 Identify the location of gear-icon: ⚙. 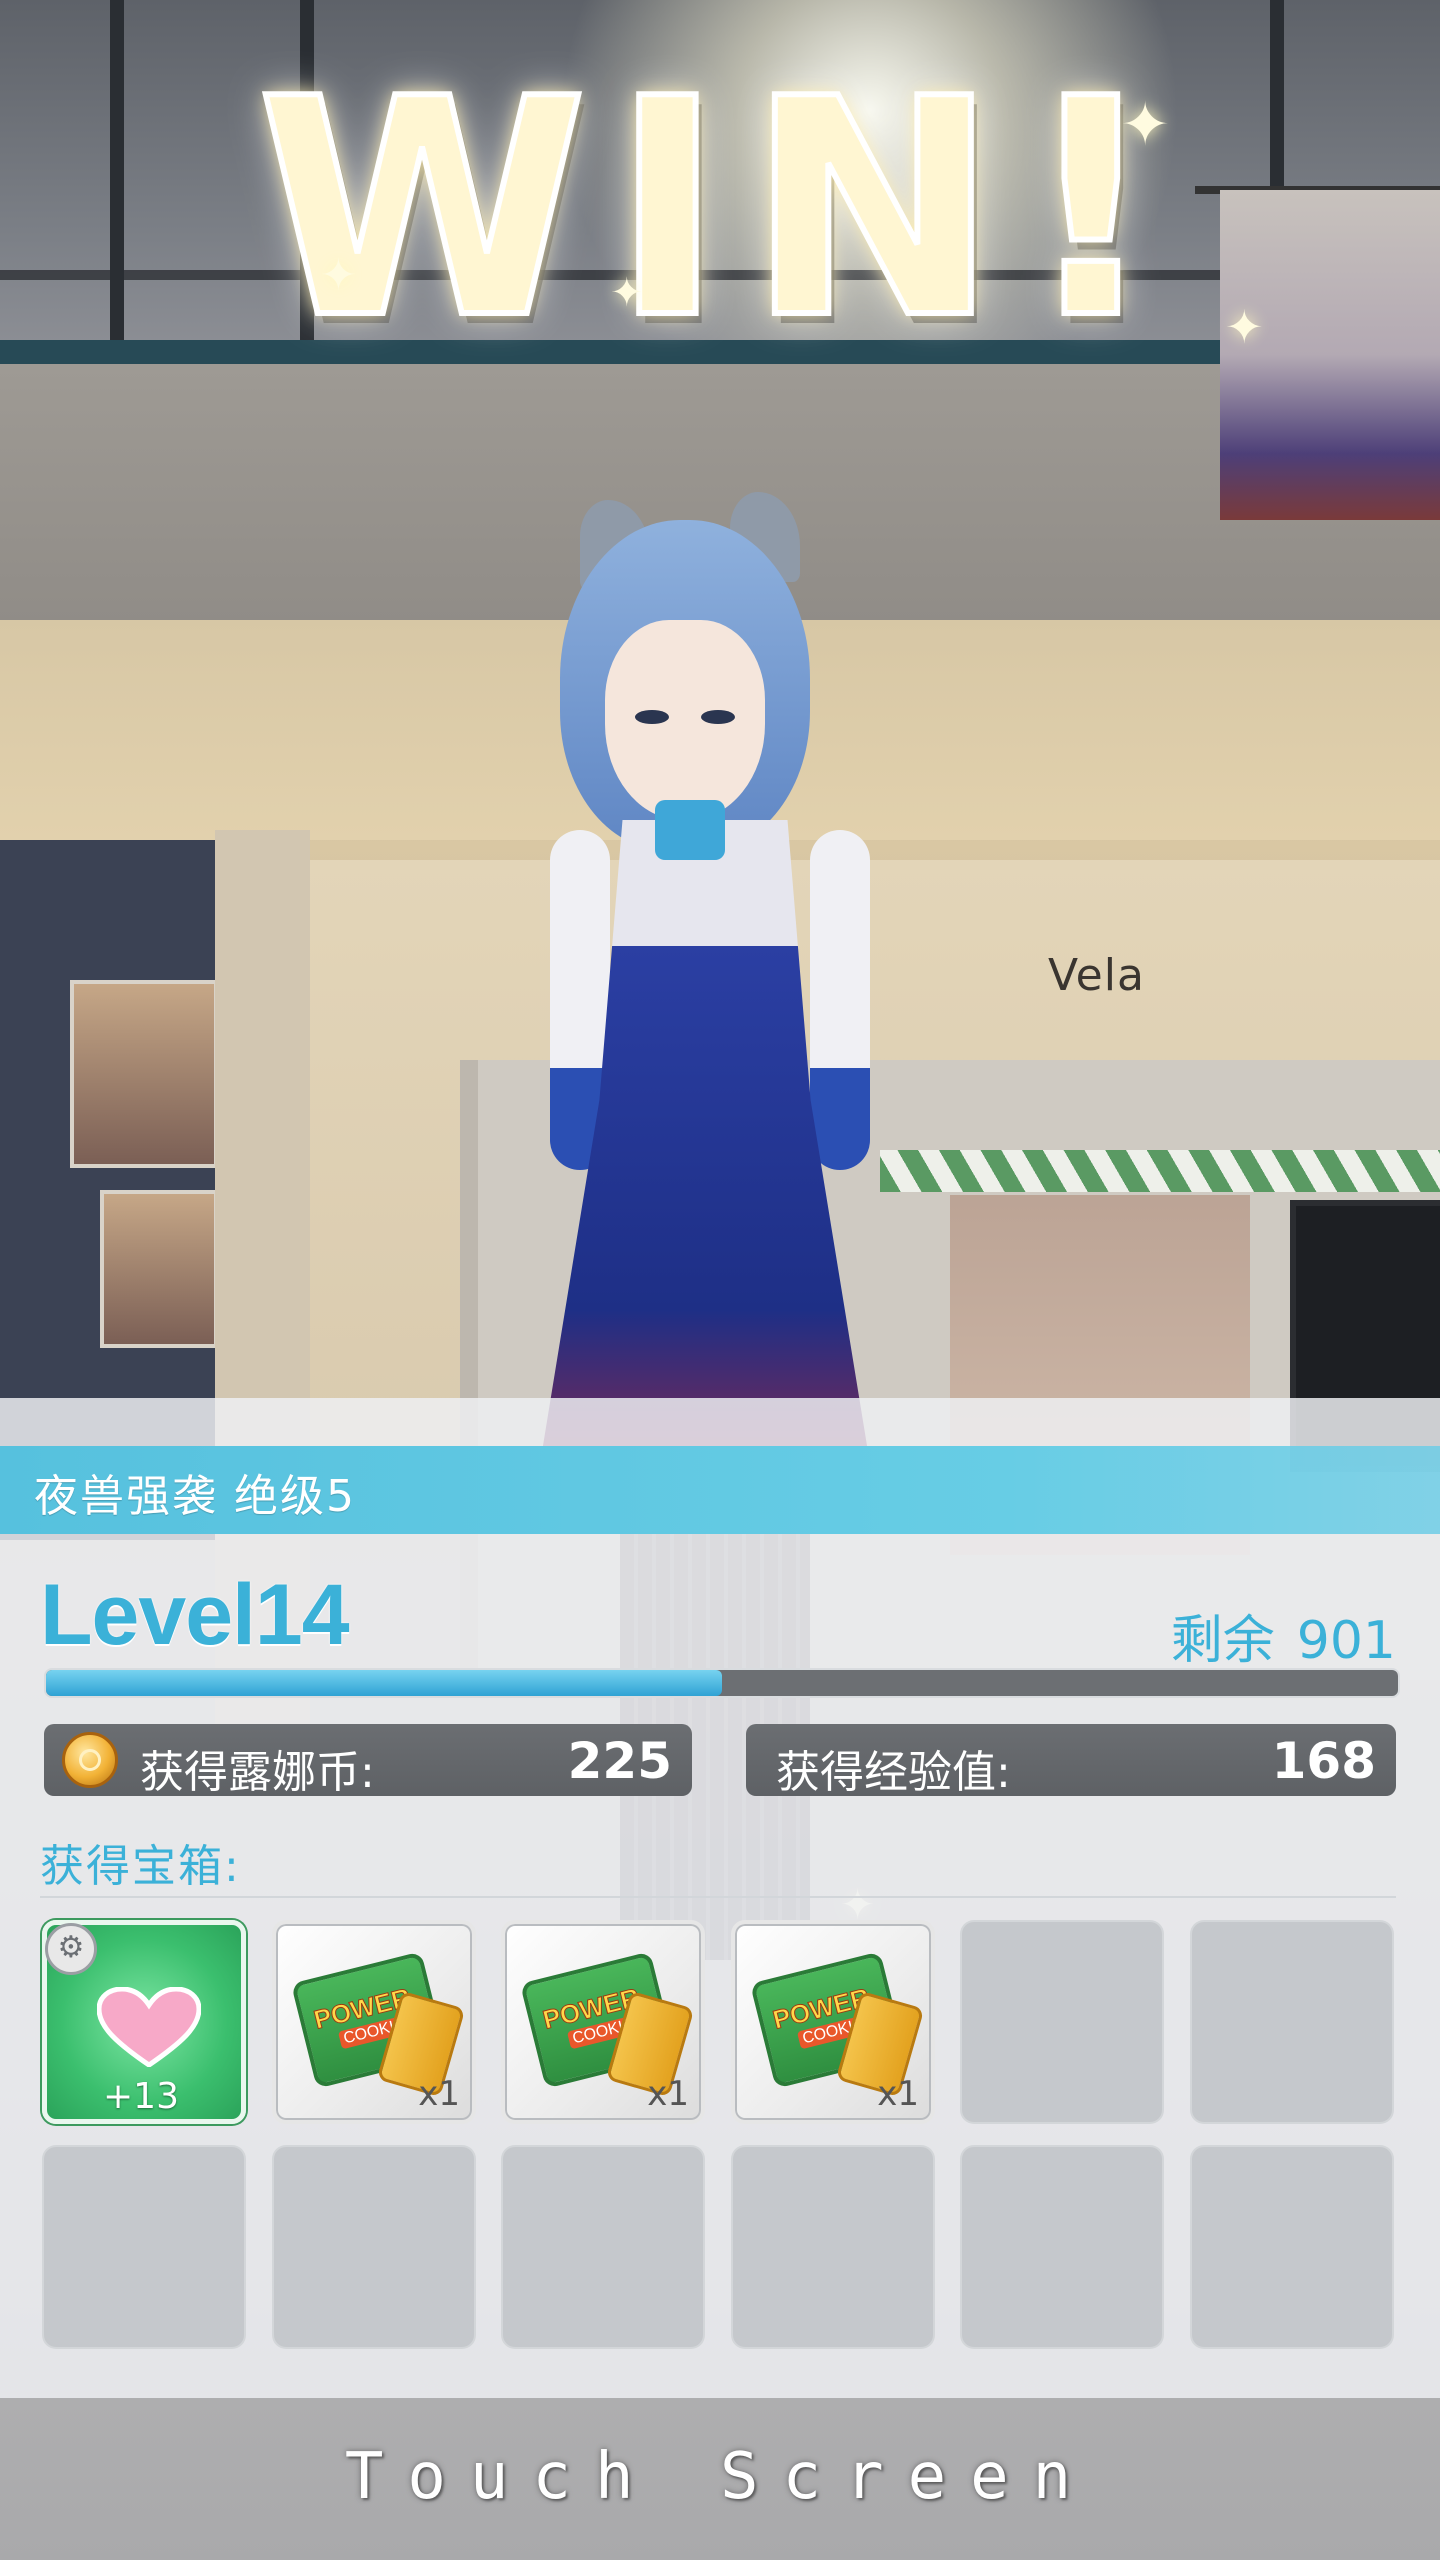
(71, 1949).